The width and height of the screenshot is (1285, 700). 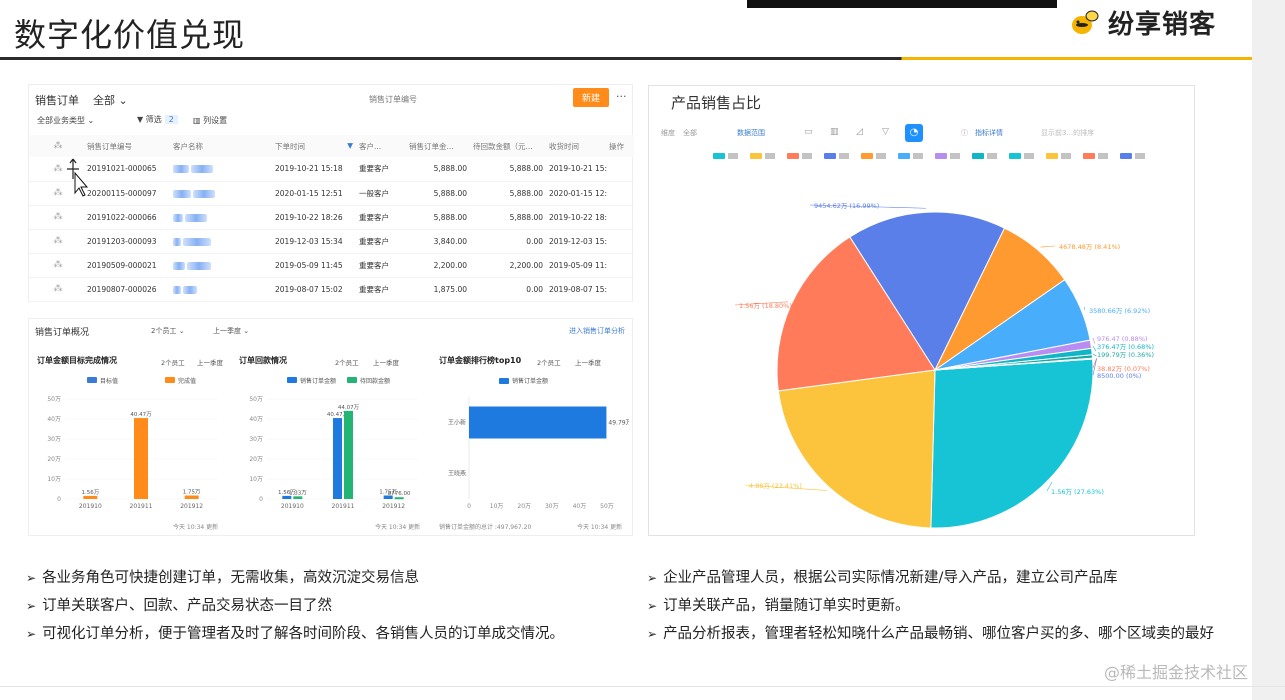 I want to click on watermark: @稀土掘金技术社区, so click(x=1176, y=672).